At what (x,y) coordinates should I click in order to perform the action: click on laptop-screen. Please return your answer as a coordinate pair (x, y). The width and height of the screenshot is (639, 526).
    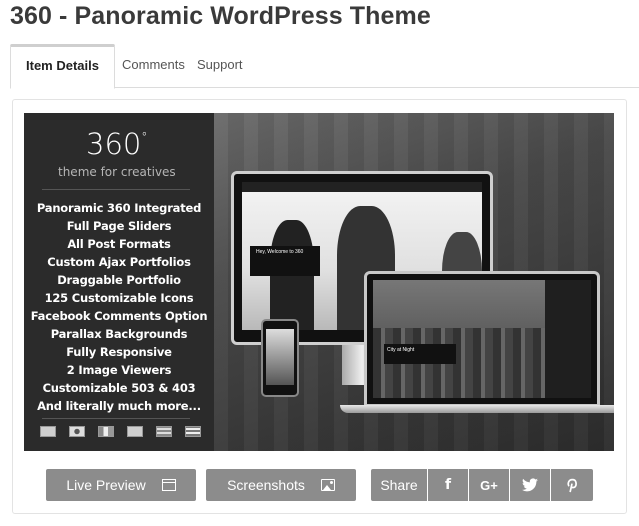
    Looking at the image, I should click on (482, 339).